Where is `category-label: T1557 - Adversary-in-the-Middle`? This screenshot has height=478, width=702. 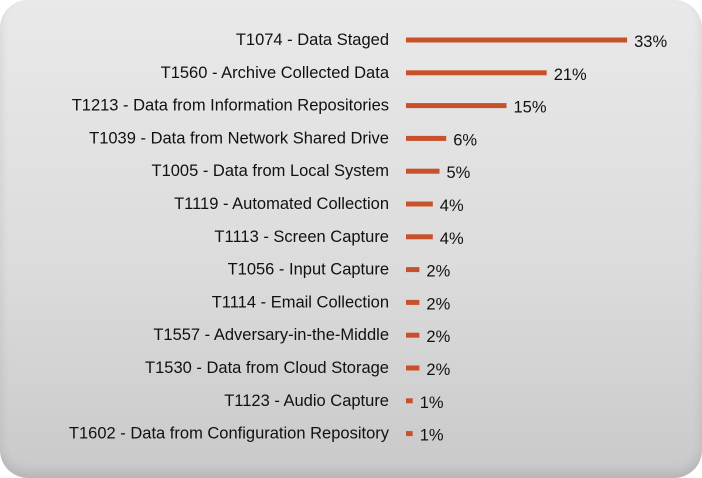 category-label: T1557 - Adversary-in-the-Middle is located at coordinates (271, 335).